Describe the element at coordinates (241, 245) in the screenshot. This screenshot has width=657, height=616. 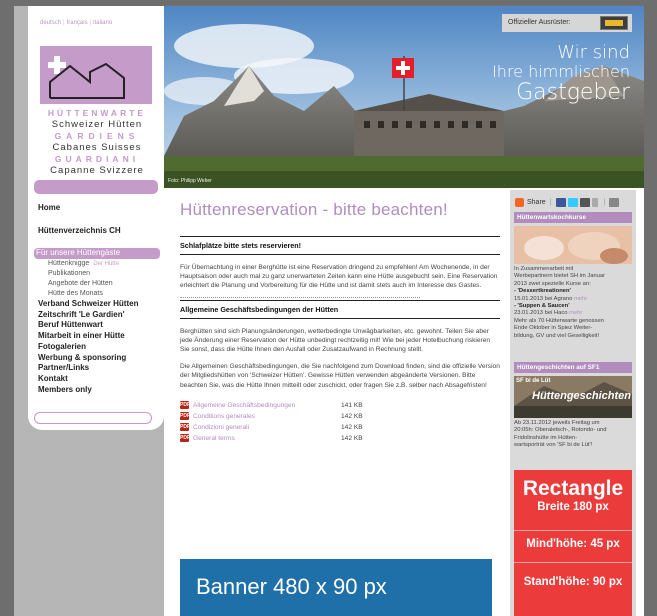
I see `section-title-reservation: Schlafplätze bitte stets reservieren!` at that location.